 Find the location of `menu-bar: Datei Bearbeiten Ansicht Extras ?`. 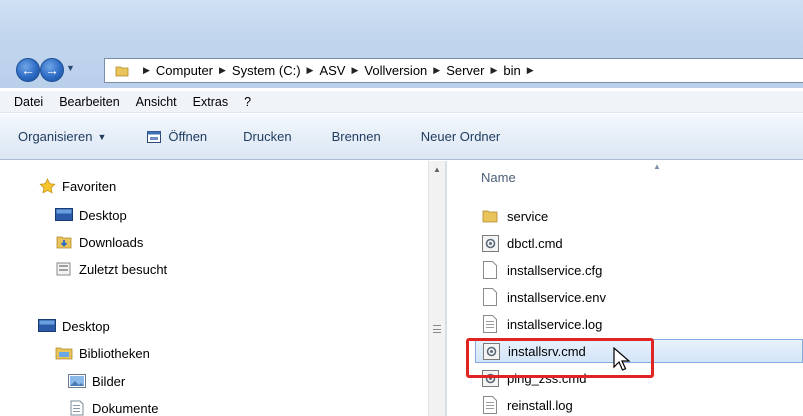

menu-bar: Datei Bearbeiten Ansicht Extras ? is located at coordinates (401, 102).